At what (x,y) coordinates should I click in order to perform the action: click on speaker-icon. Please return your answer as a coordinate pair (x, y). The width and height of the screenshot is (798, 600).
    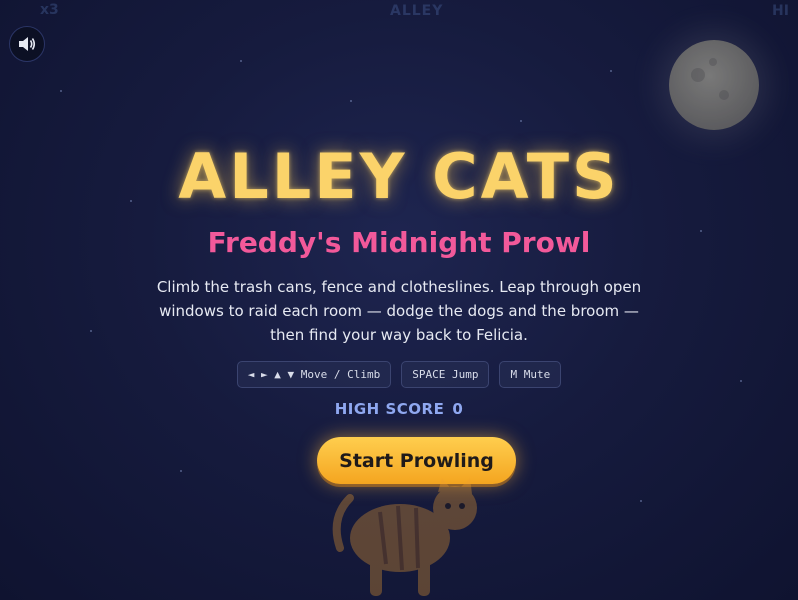
    Looking at the image, I should click on (27, 44).